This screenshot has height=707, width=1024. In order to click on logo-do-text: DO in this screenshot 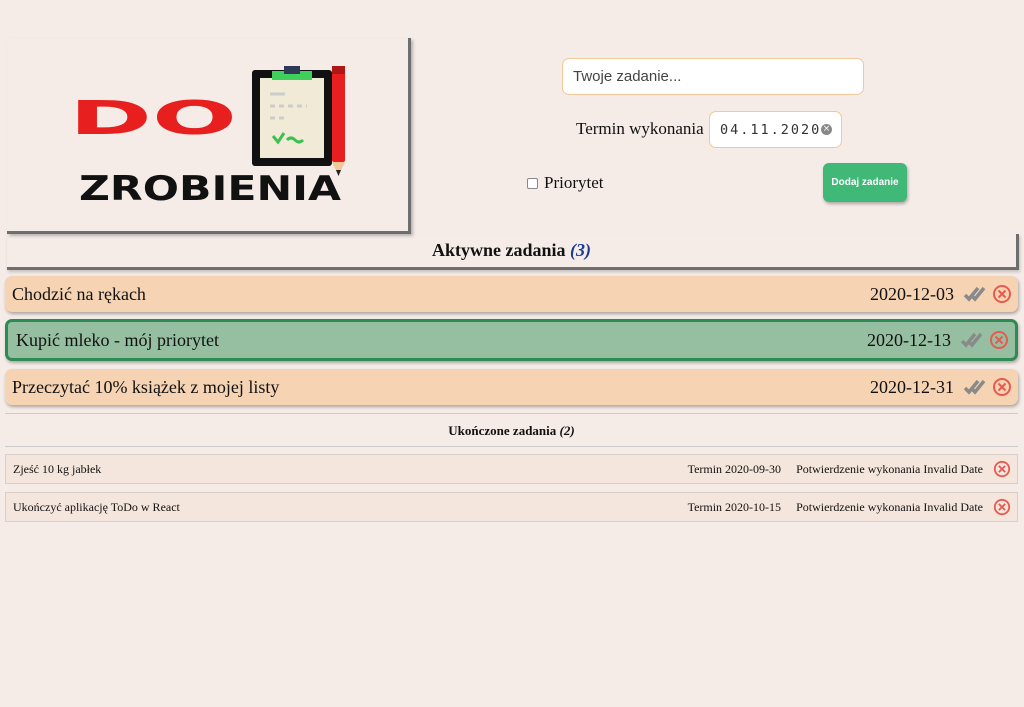, I will do `click(153, 118)`.